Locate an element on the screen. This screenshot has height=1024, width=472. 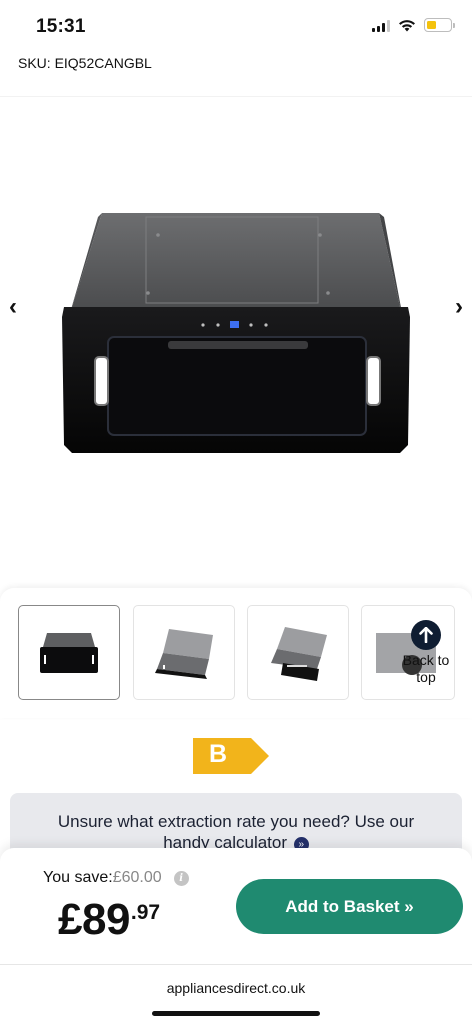
status-bar: 15:31 is located at coordinates (236, 26).